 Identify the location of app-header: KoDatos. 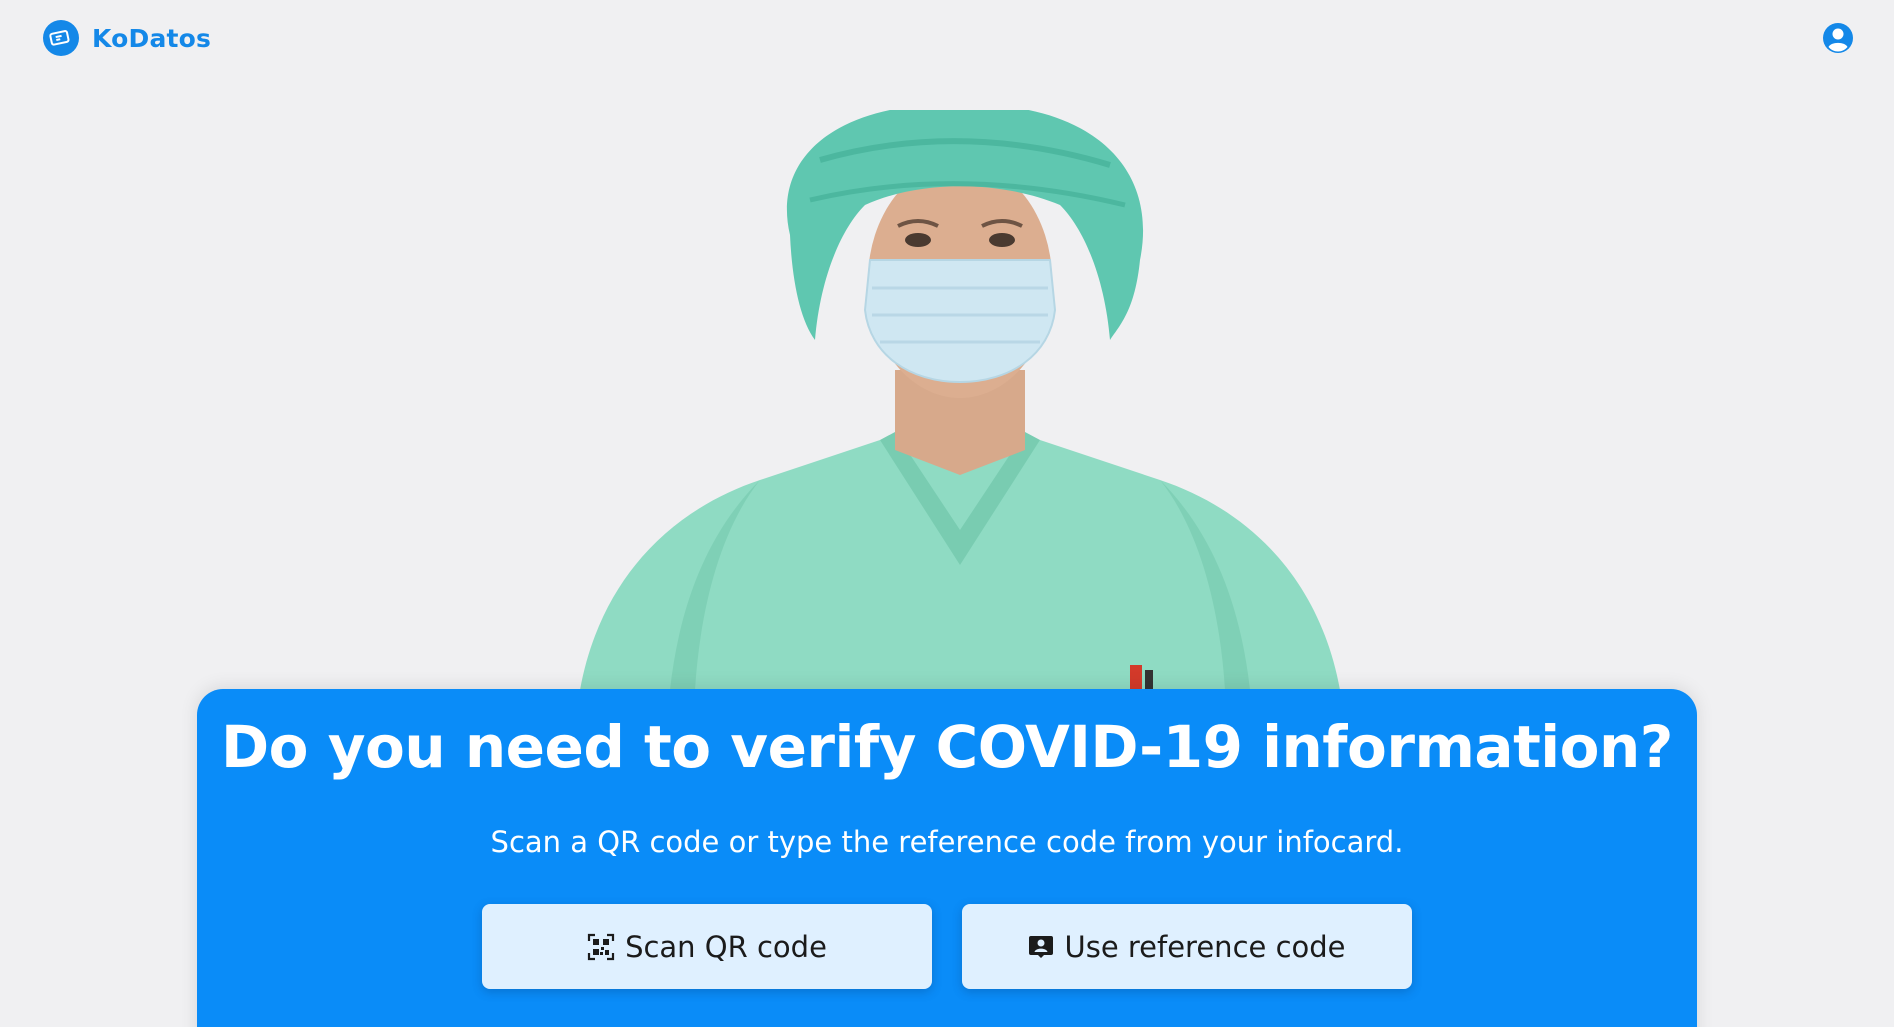
(947, 38).